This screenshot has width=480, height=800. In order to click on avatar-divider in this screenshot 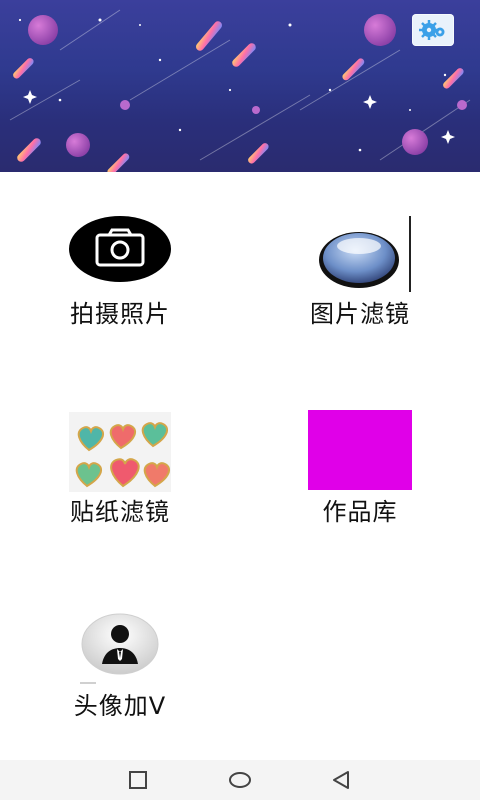, I will do `click(88, 683)`.